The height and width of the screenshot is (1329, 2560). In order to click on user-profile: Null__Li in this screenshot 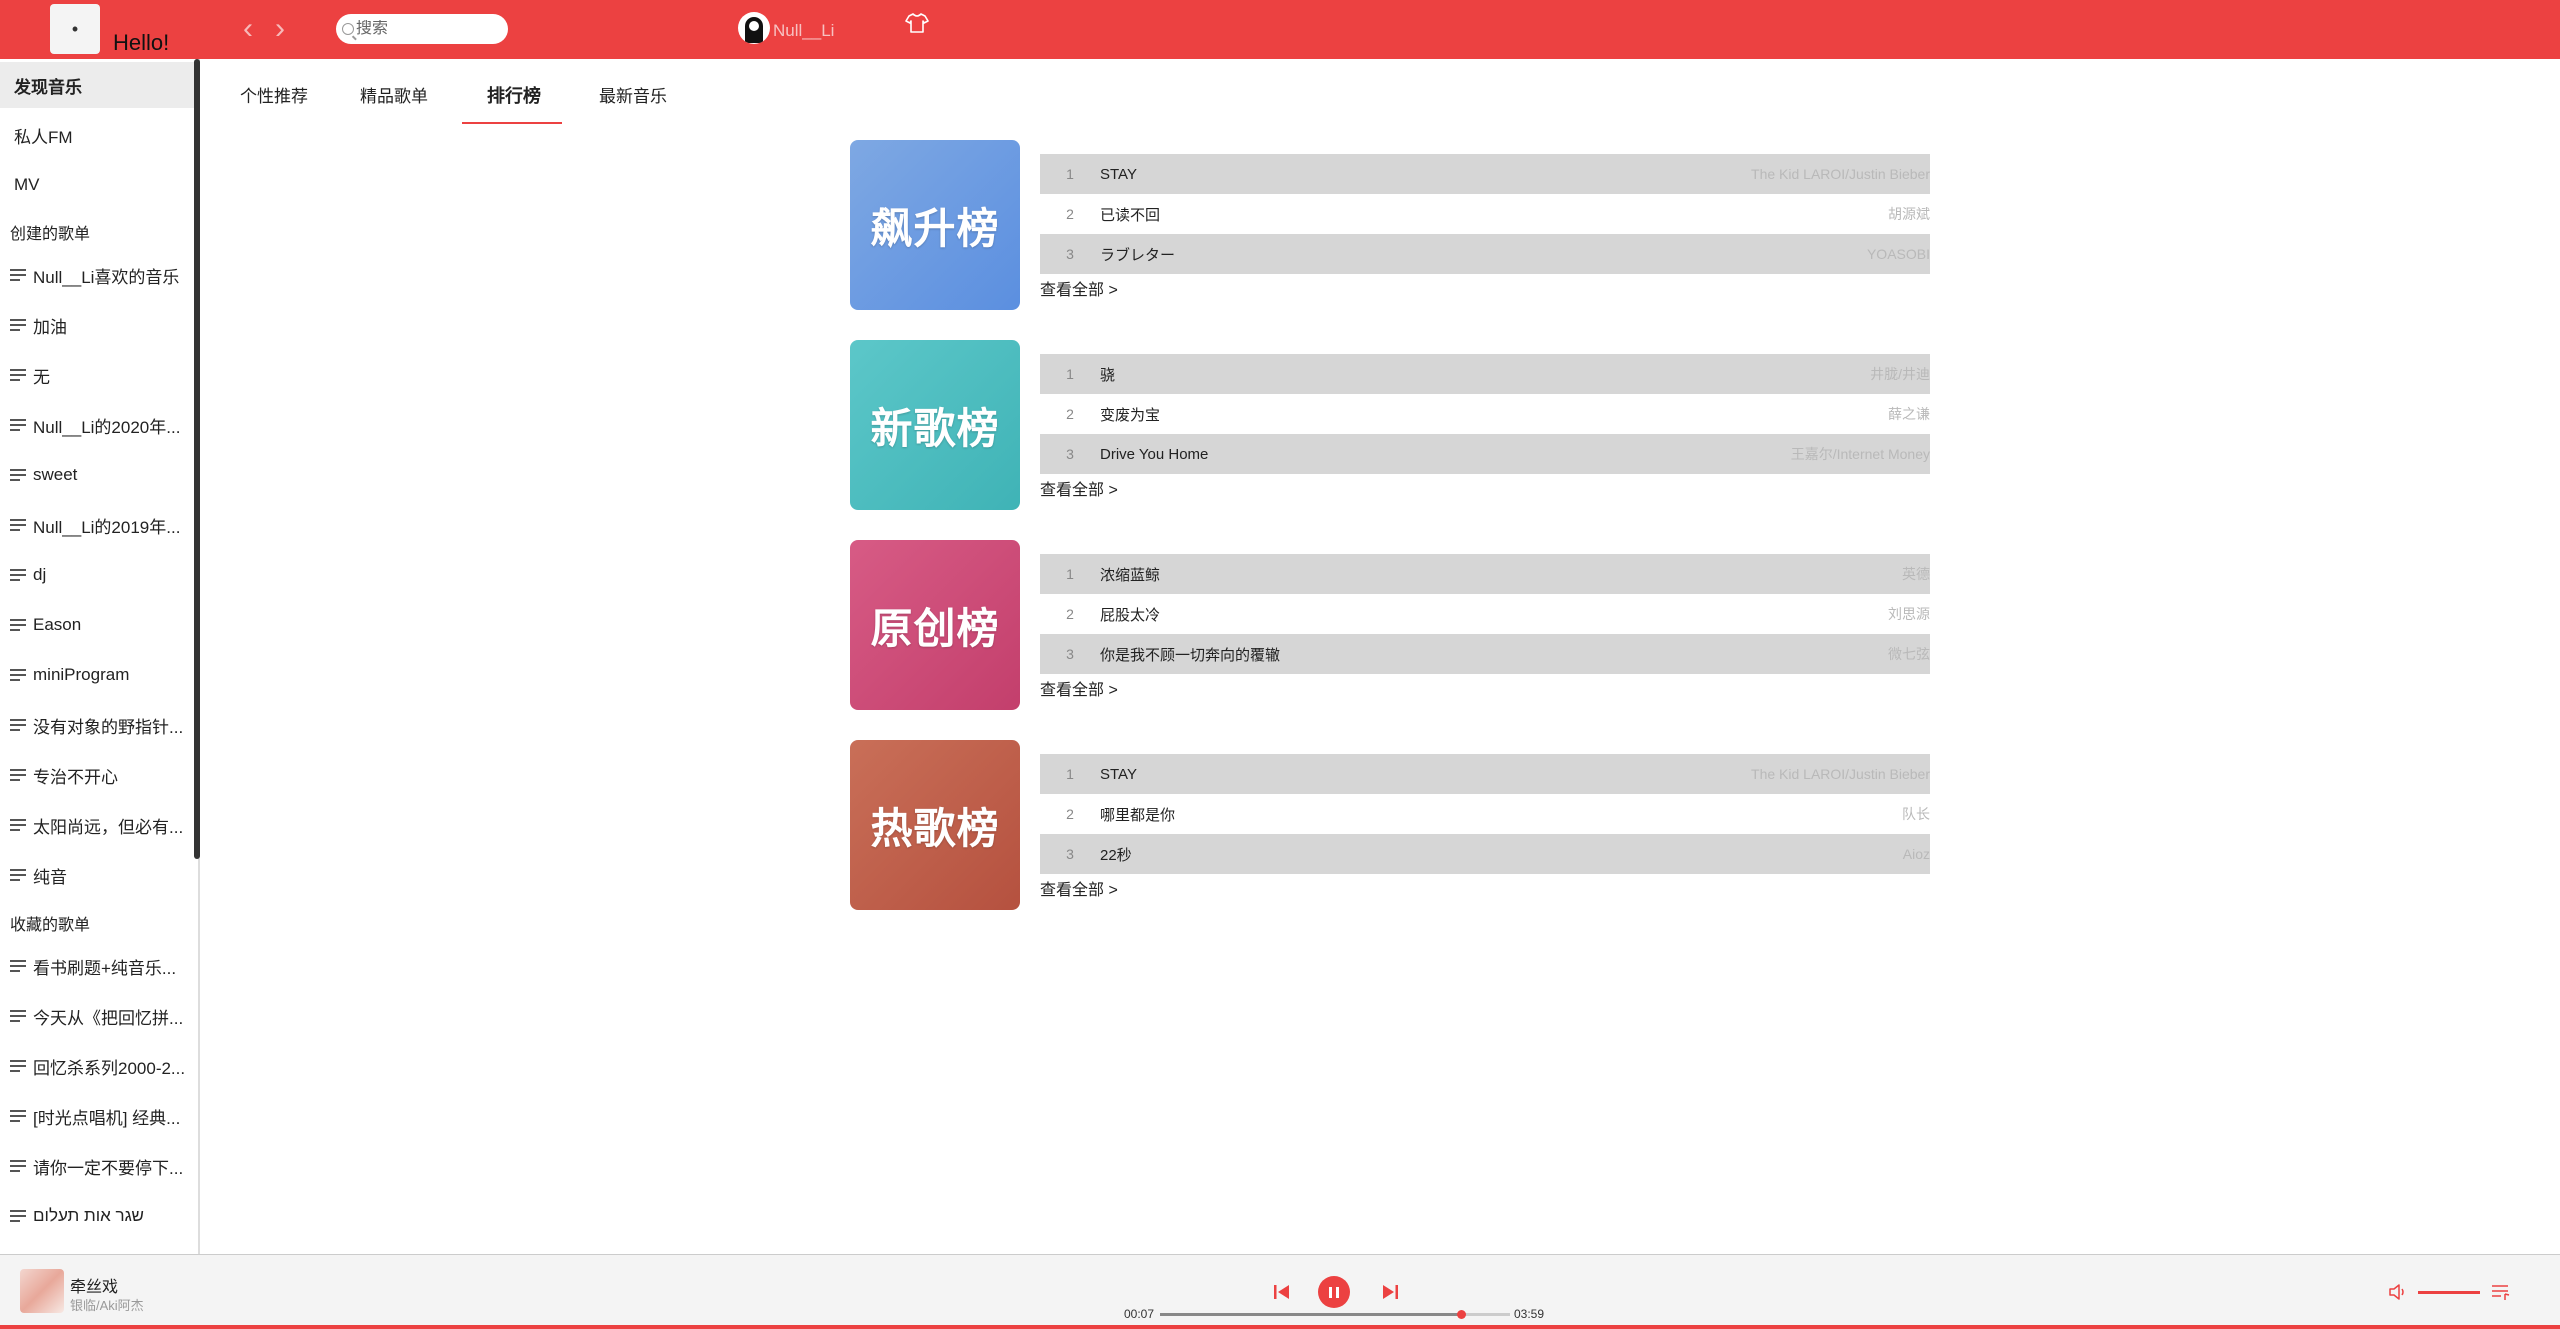, I will do `click(786, 28)`.